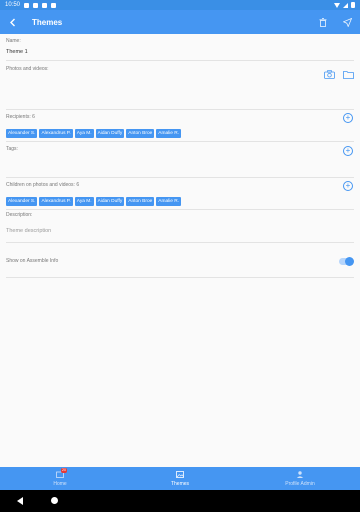  Describe the element at coordinates (337, 5) in the screenshot. I see `wifi-icon` at that location.